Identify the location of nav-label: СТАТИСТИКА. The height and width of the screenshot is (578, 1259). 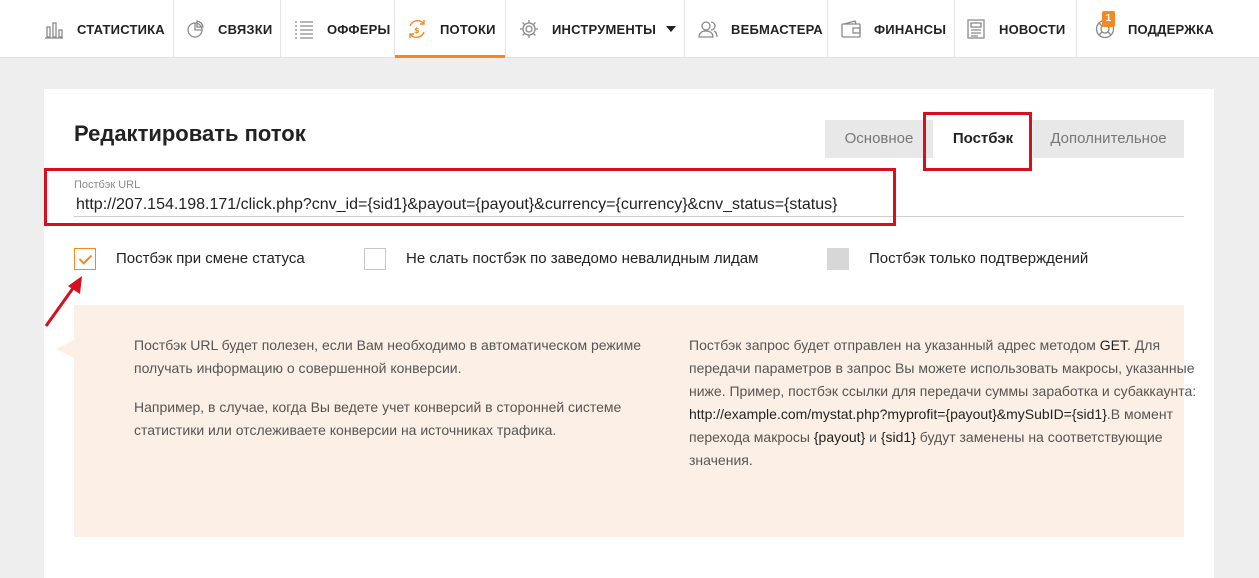
(121, 29).